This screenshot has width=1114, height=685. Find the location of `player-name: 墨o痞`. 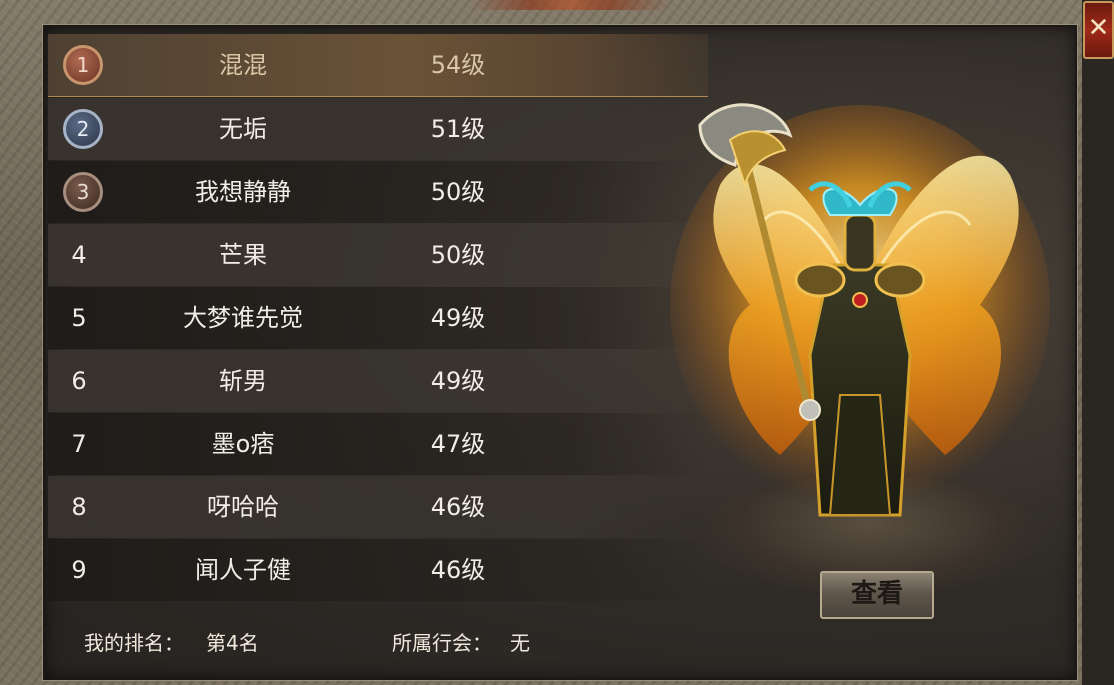

player-name: 墨o痞 is located at coordinates (243, 444).